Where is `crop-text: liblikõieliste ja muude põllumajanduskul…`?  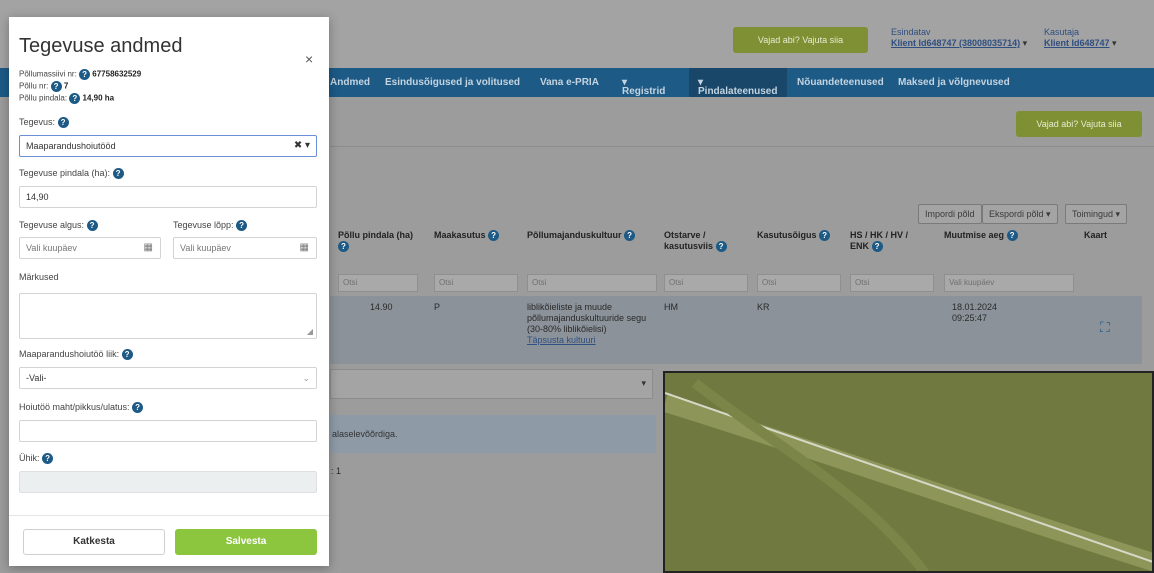 crop-text: liblikõieliste ja muude põllumajanduskul… is located at coordinates (587, 318).